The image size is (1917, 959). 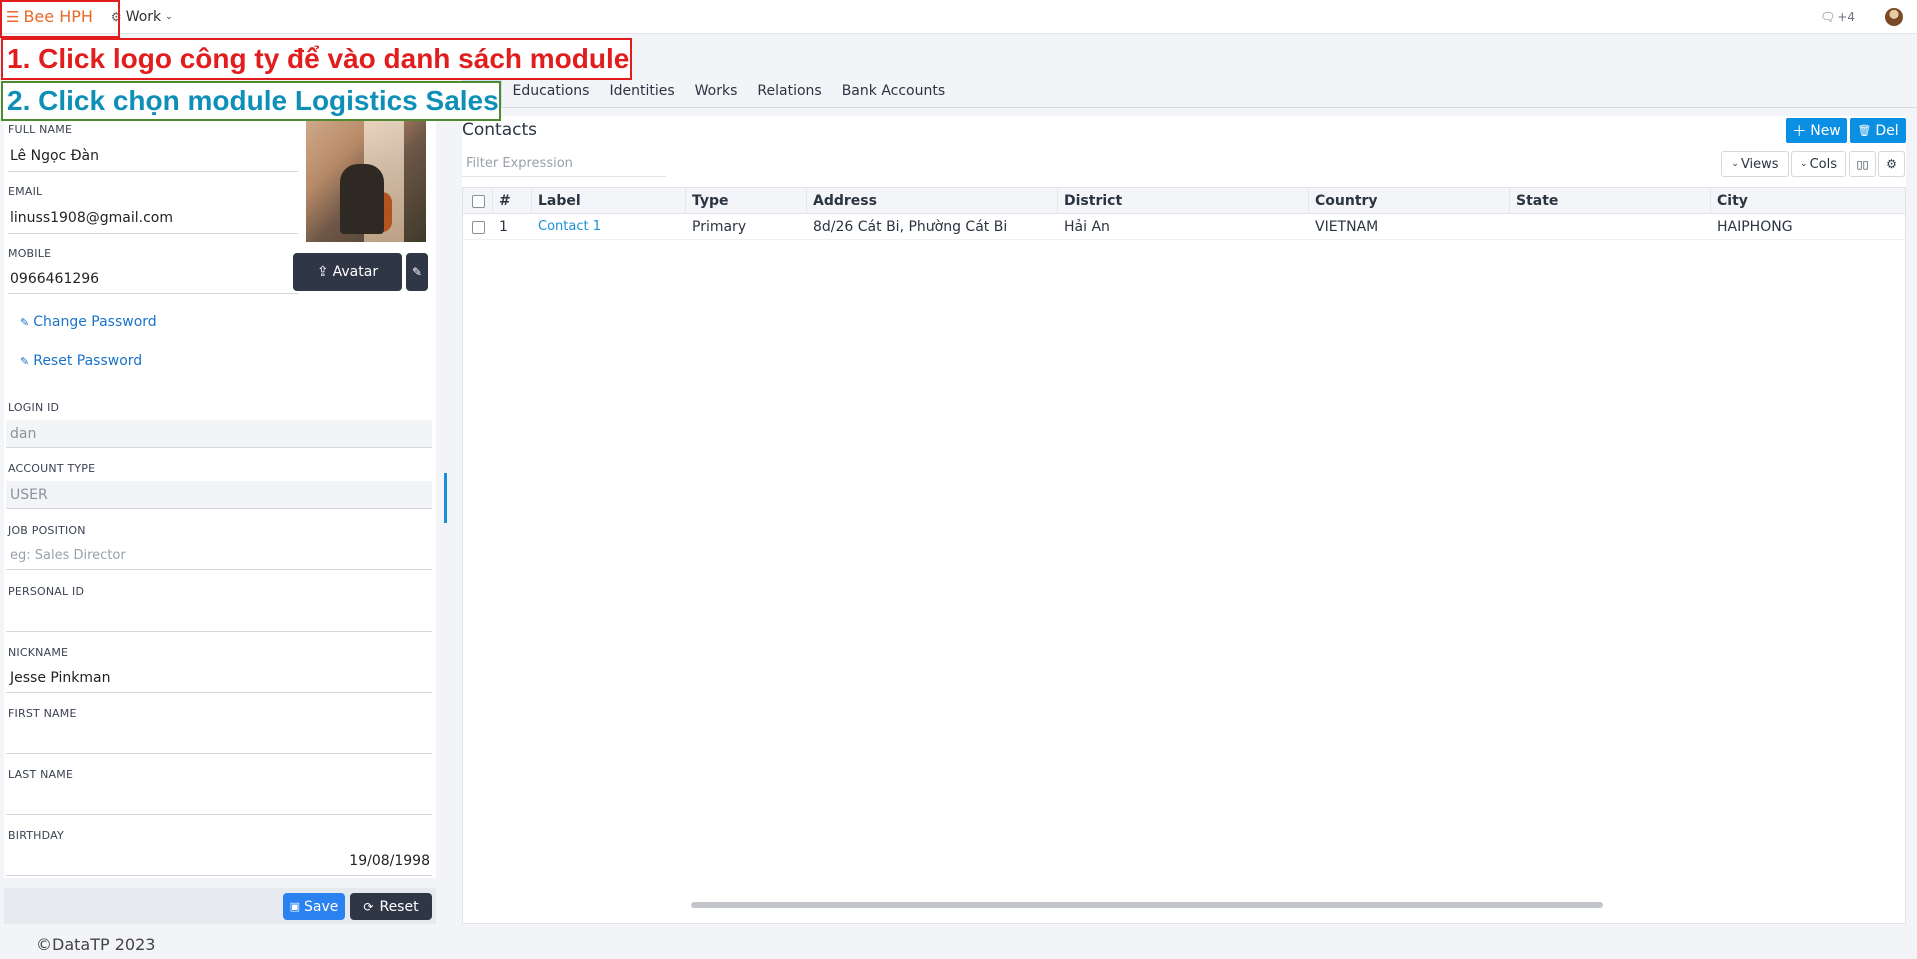 I want to click on email-field: linuss1908@gmail.com, so click(x=91, y=218).